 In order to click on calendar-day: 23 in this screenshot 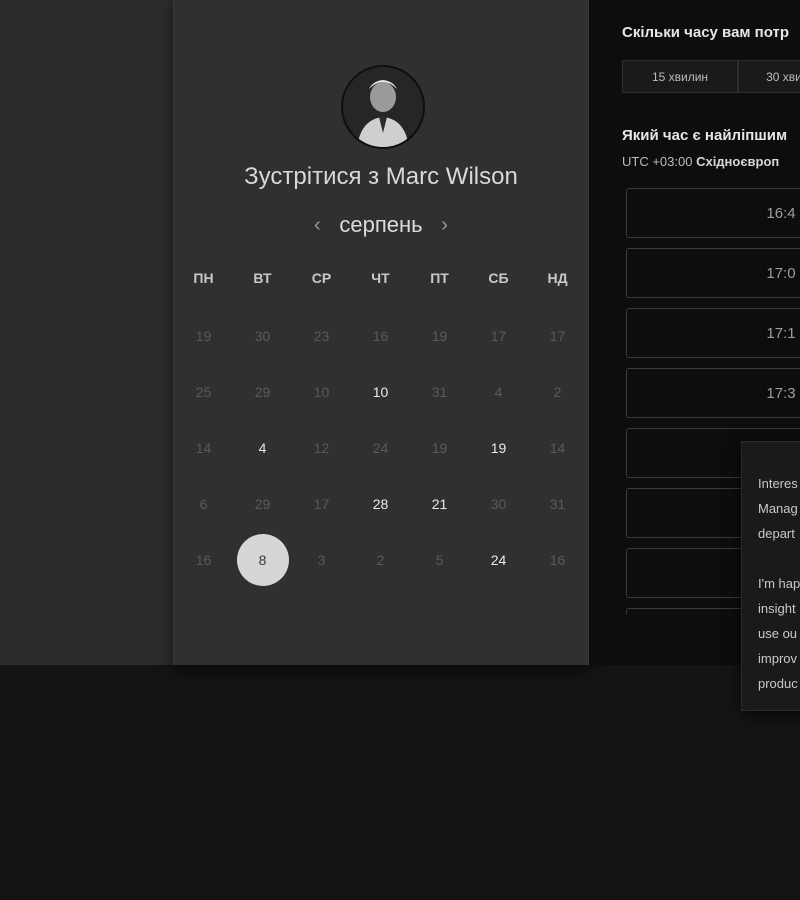, I will do `click(321, 336)`.